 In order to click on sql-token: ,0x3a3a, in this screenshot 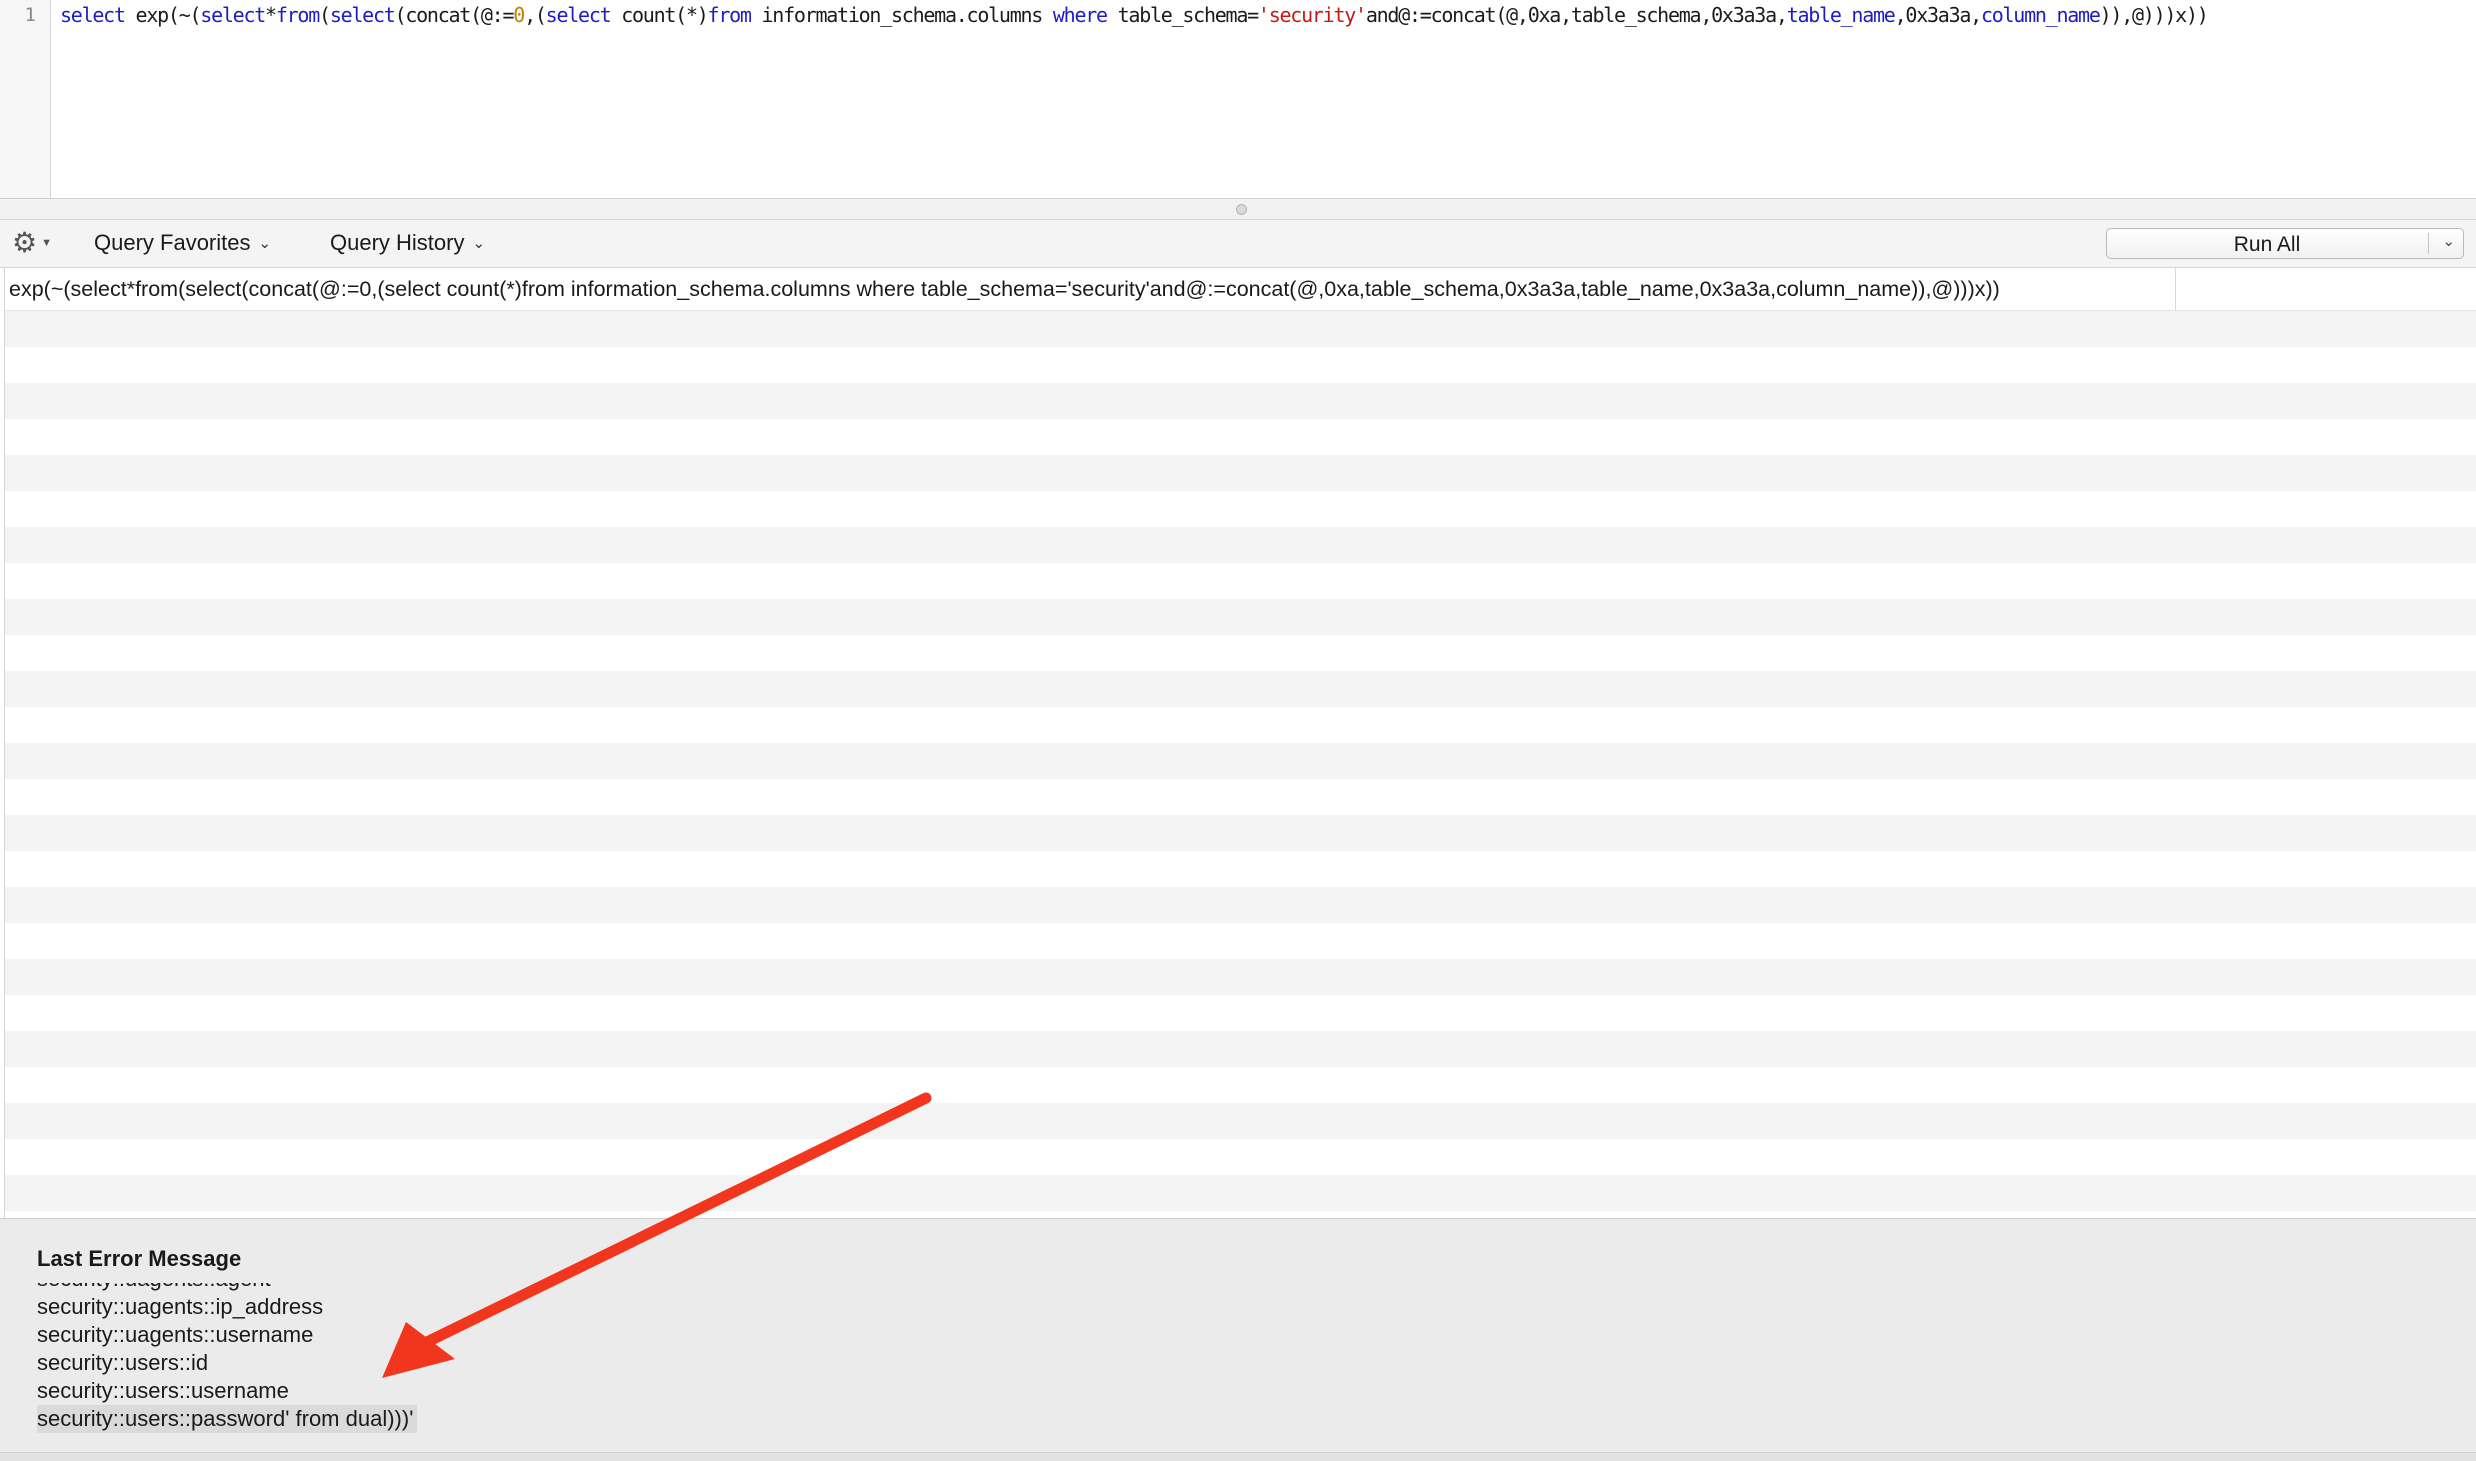, I will do `click(1938, 15)`.